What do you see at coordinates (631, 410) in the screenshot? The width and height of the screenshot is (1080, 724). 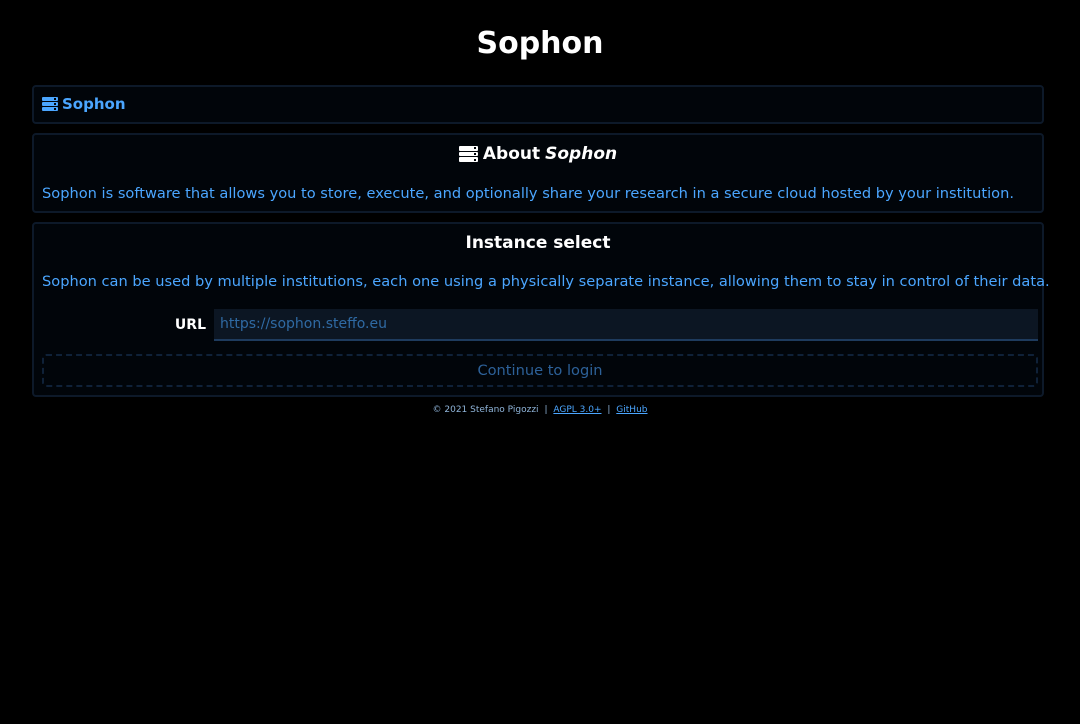 I see `github-link: GitHub` at bounding box center [631, 410].